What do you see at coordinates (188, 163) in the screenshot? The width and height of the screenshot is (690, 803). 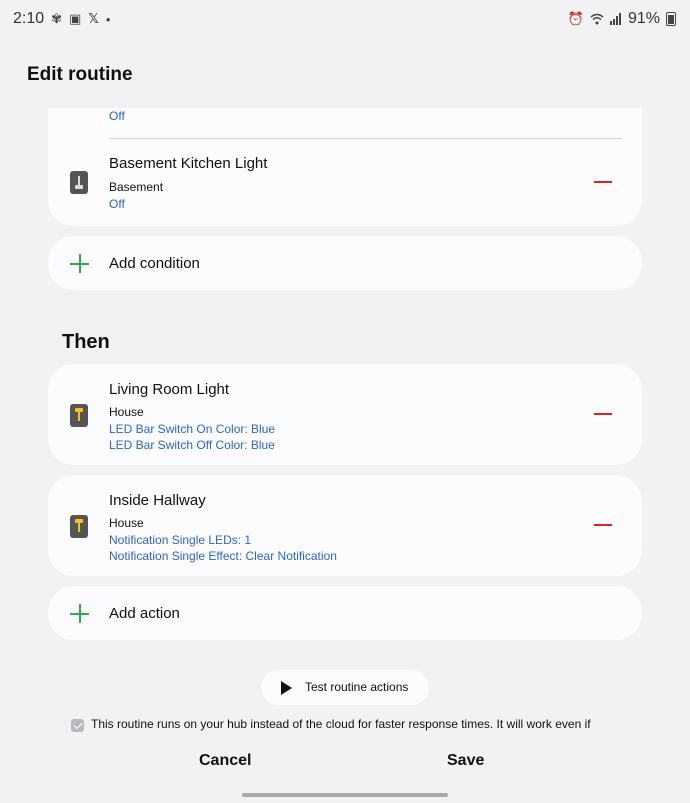 I see `device-name: Basement Kitchen Light` at bounding box center [188, 163].